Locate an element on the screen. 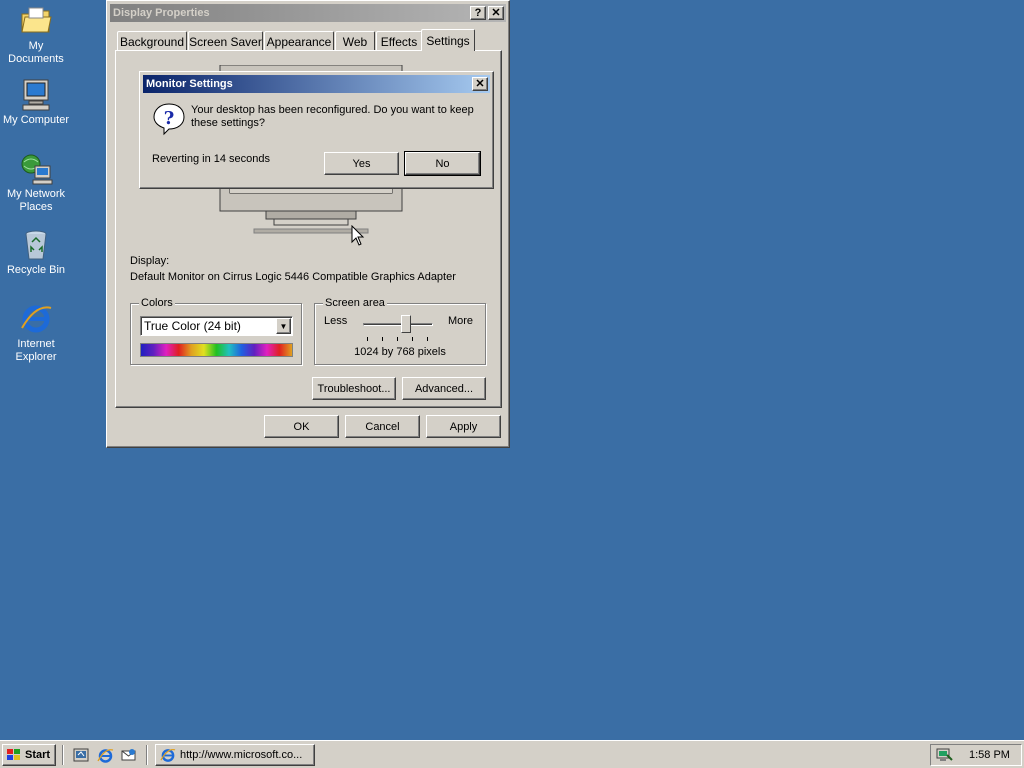 The height and width of the screenshot is (768, 1024). colors-selected-value: True Color (24 bit) is located at coordinates (192, 326).